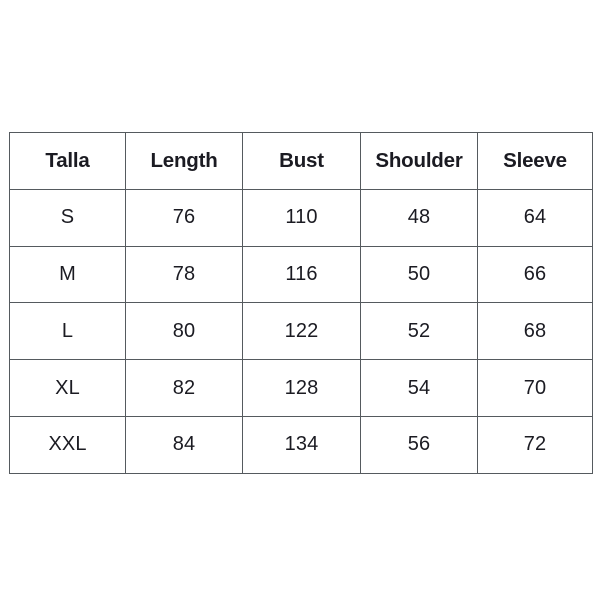 The width and height of the screenshot is (600, 600). Describe the element at coordinates (535, 217) in the screenshot. I see `cell-sleeve: 64` at that location.